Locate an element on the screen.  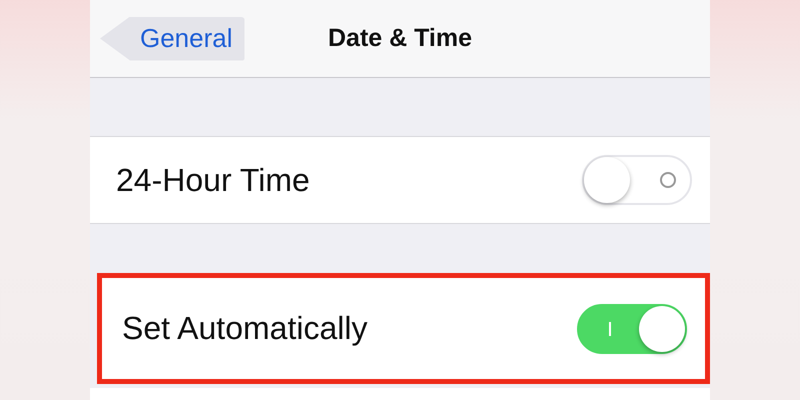
setting-label: Set Automatically is located at coordinates (245, 328).